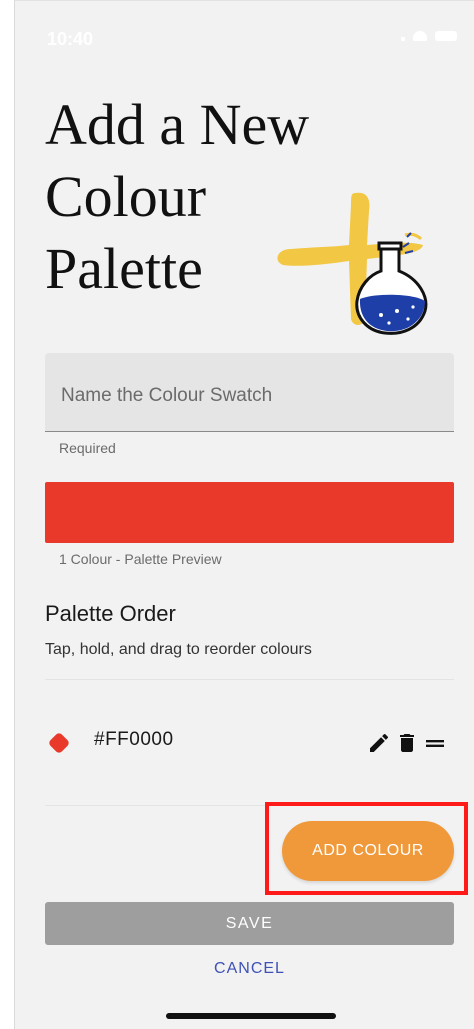 The width and height of the screenshot is (474, 1029). I want to click on status-time: 10:40, so click(70, 39).